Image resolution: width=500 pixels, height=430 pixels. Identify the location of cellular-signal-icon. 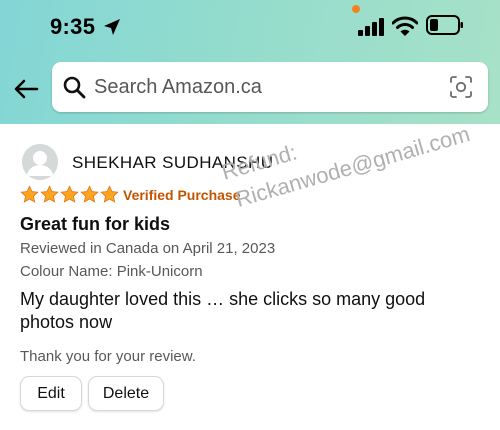
(371, 27).